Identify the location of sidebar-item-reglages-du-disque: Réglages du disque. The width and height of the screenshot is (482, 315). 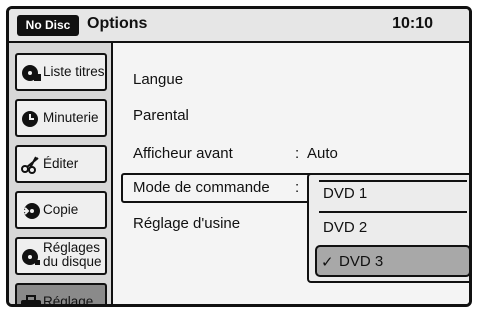
(61, 256).